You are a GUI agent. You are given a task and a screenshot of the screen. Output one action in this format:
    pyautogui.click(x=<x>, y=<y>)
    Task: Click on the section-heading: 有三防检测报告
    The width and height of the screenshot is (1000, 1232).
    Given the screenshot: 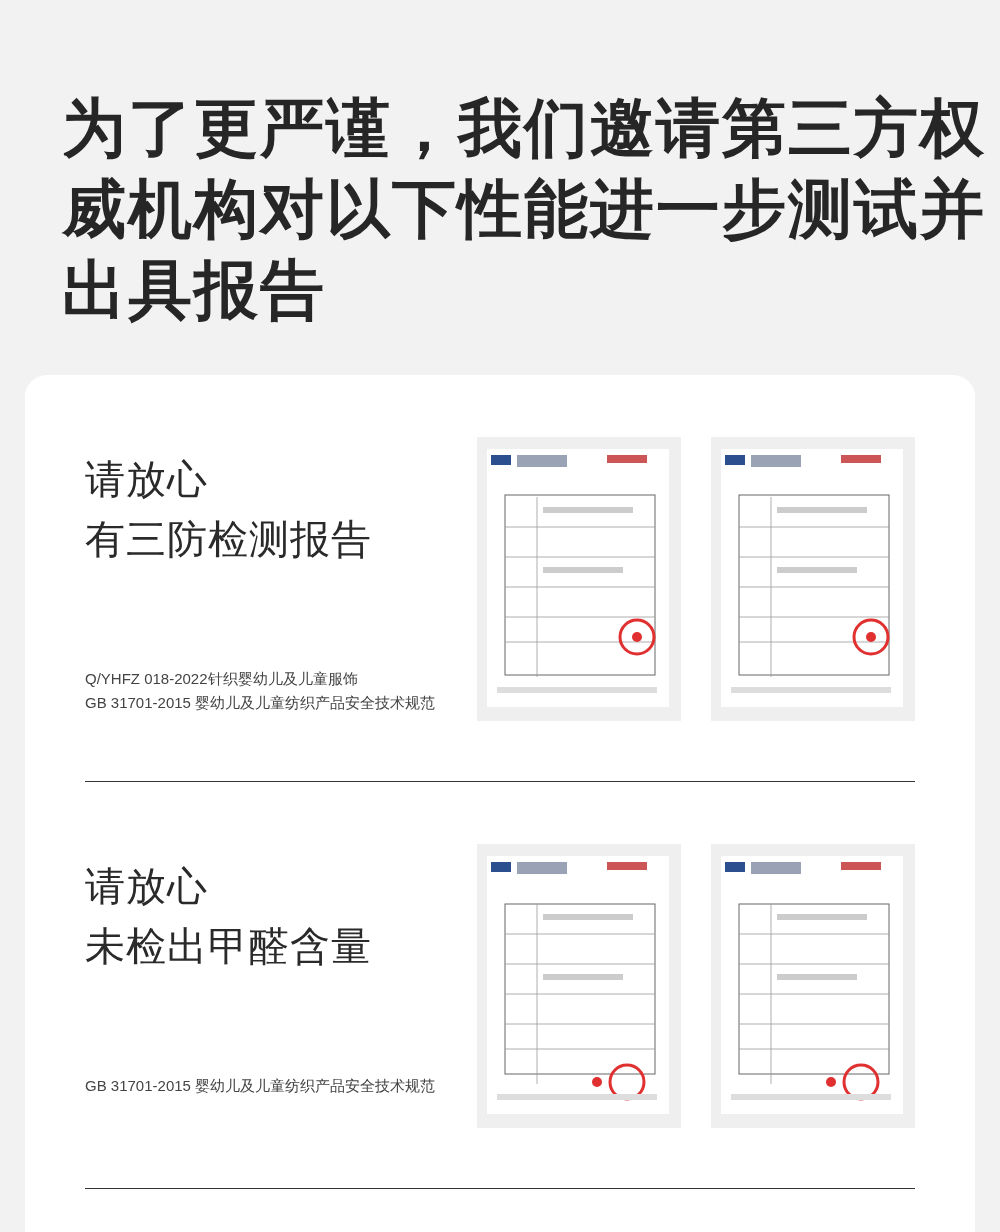 What is the action you would take?
    pyautogui.click(x=229, y=539)
    